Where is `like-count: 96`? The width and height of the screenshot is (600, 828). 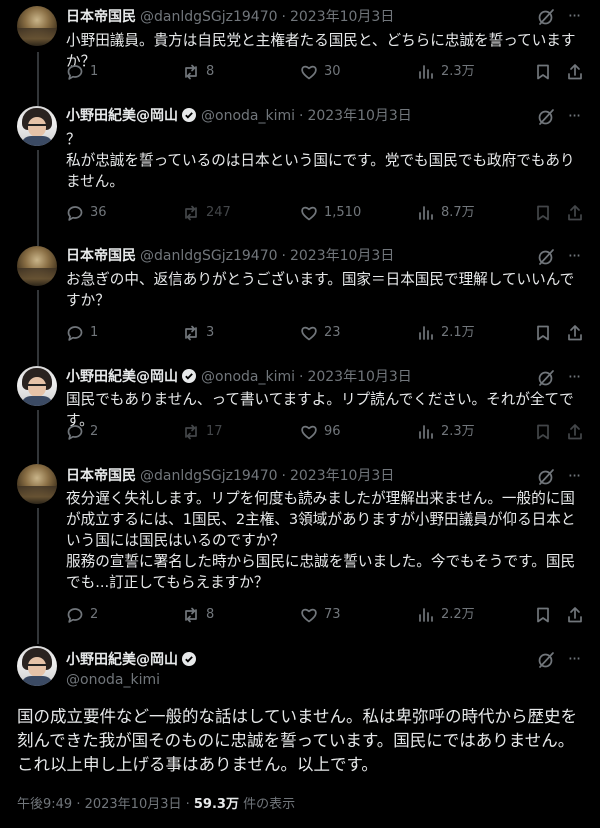
like-count: 96 is located at coordinates (332, 431).